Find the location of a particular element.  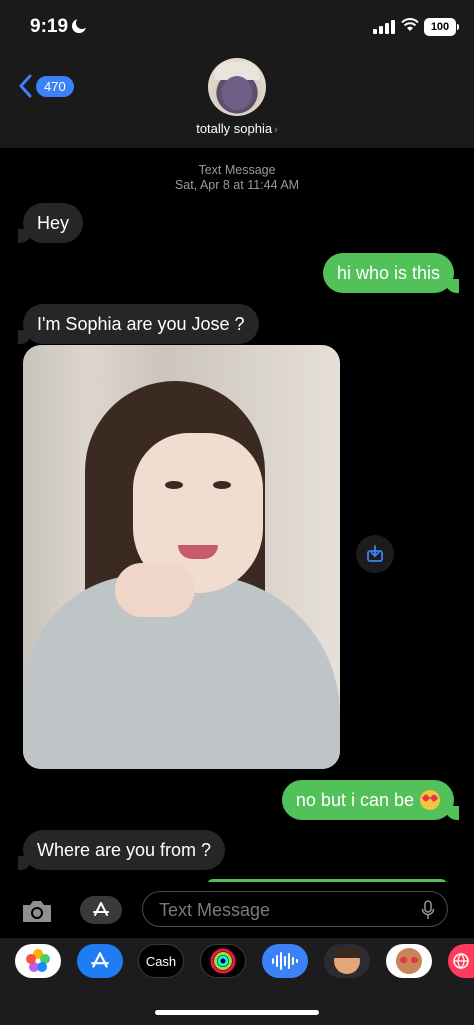

message-input-field is located at coordinates (295, 909).